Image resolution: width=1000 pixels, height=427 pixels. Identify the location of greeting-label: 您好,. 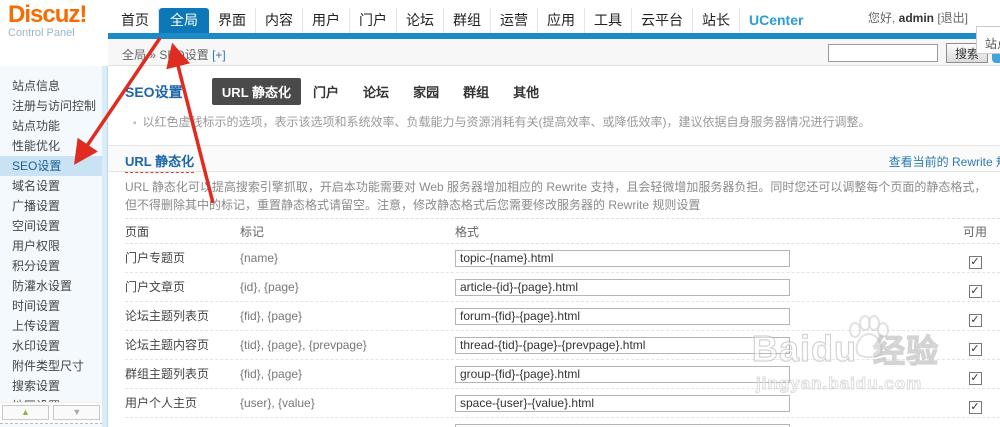
(881, 18).